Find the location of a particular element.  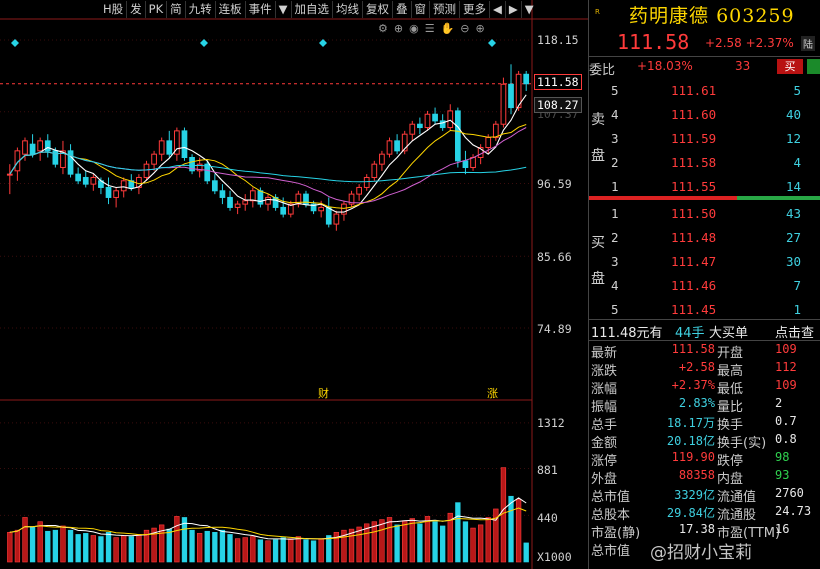

buy-button: 买 is located at coordinates (790, 66).